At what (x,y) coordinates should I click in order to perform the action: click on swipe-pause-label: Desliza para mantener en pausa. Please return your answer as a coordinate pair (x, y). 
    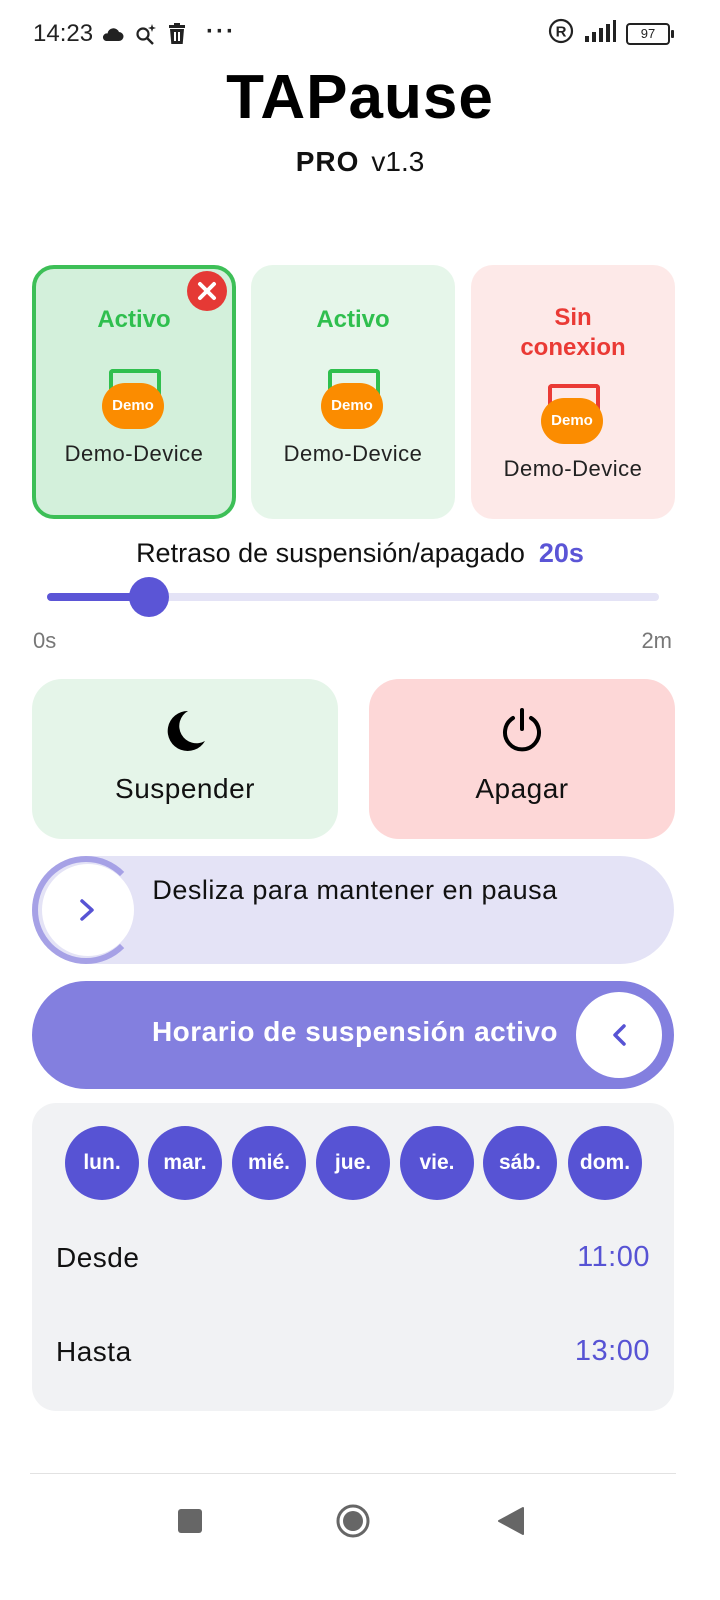
    Looking at the image, I should click on (355, 890).